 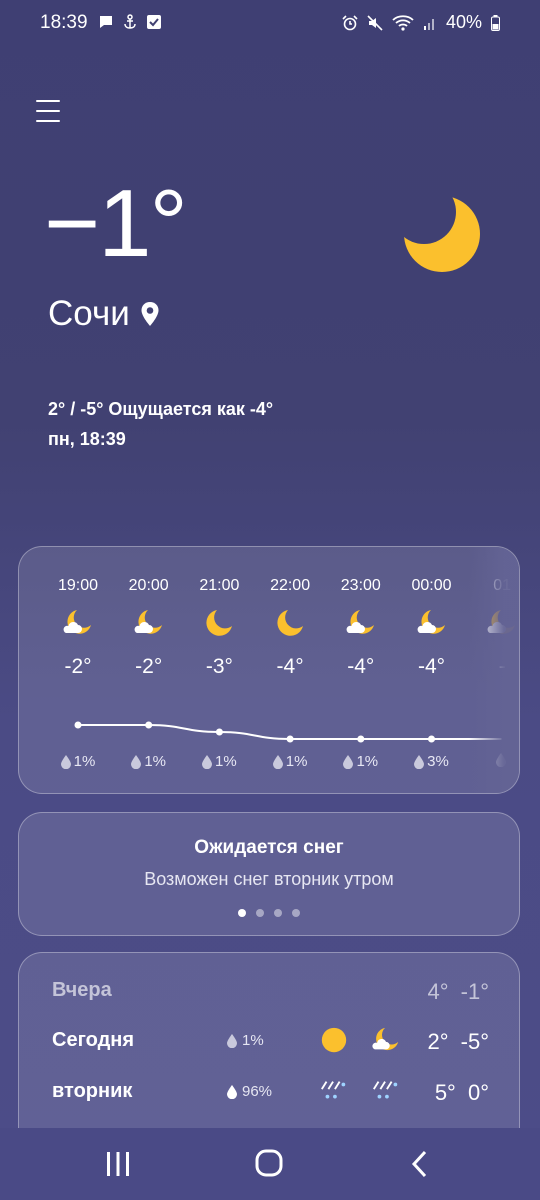 What do you see at coordinates (106, 22) in the screenshot?
I see `chat-icon` at bounding box center [106, 22].